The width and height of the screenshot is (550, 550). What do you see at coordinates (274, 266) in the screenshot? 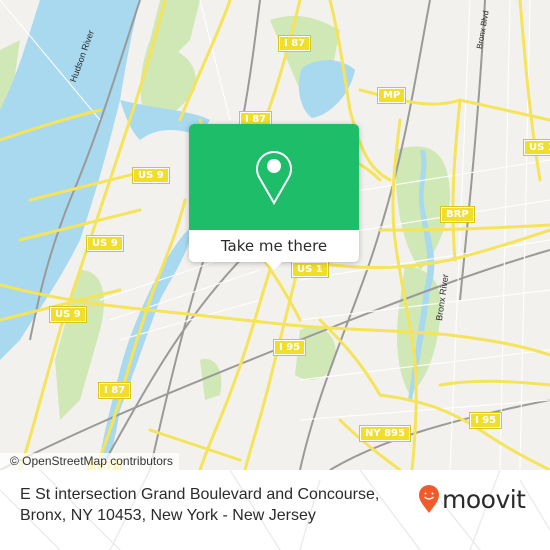
I see `popup-pointer` at bounding box center [274, 266].